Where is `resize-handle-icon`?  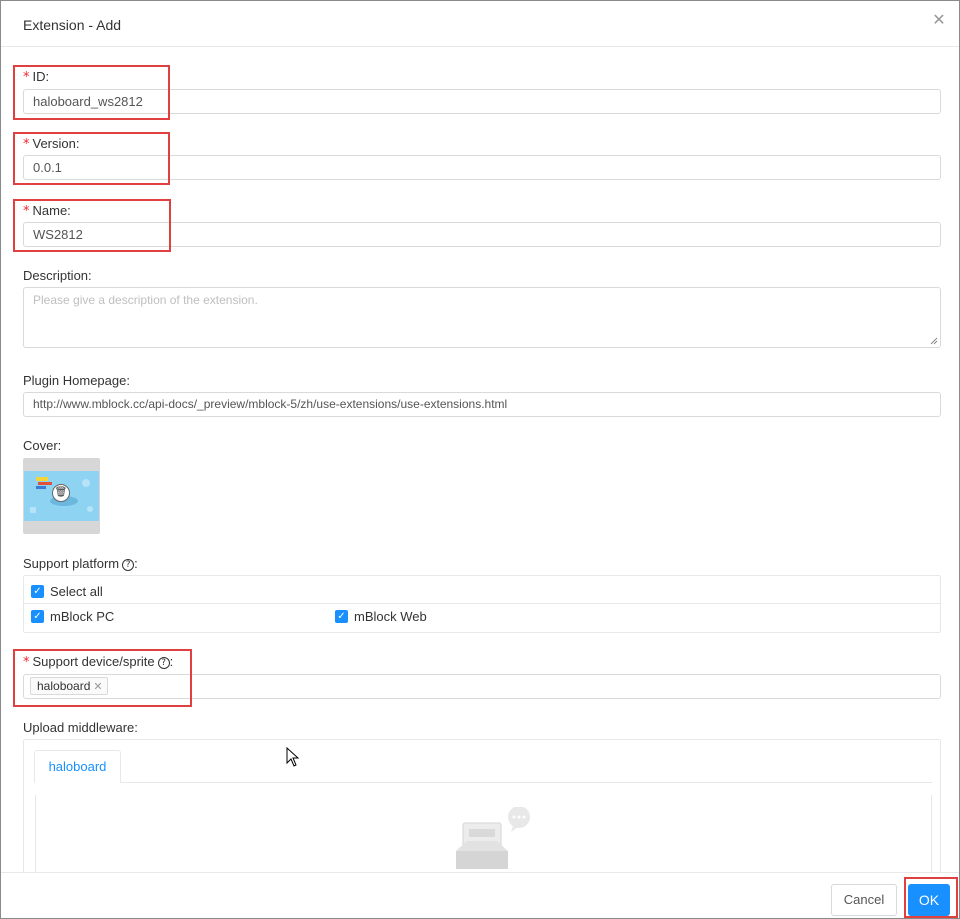
resize-handle-icon is located at coordinates (934, 341).